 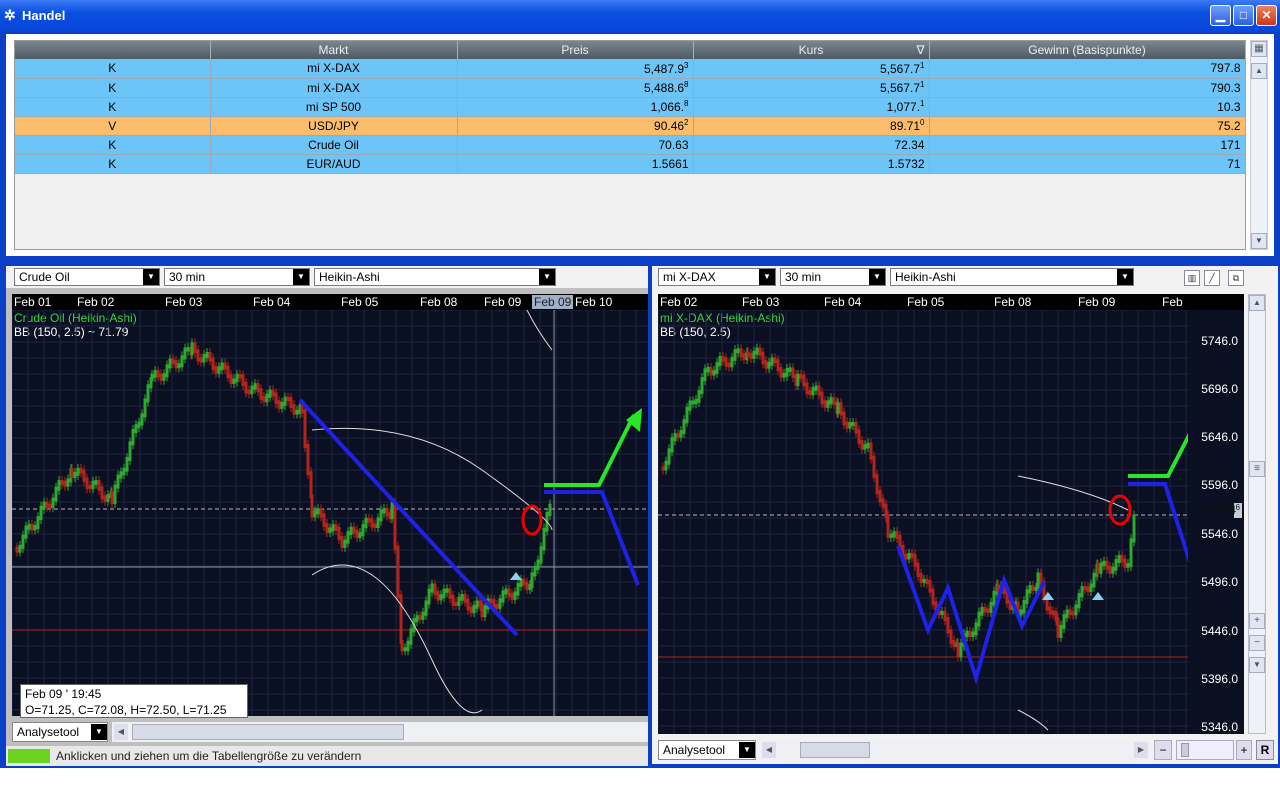 What do you see at coordinates (1141, 750) in the screenshot?
I see `scroll-right-button: ▶` at bounding box center [1141, 750].